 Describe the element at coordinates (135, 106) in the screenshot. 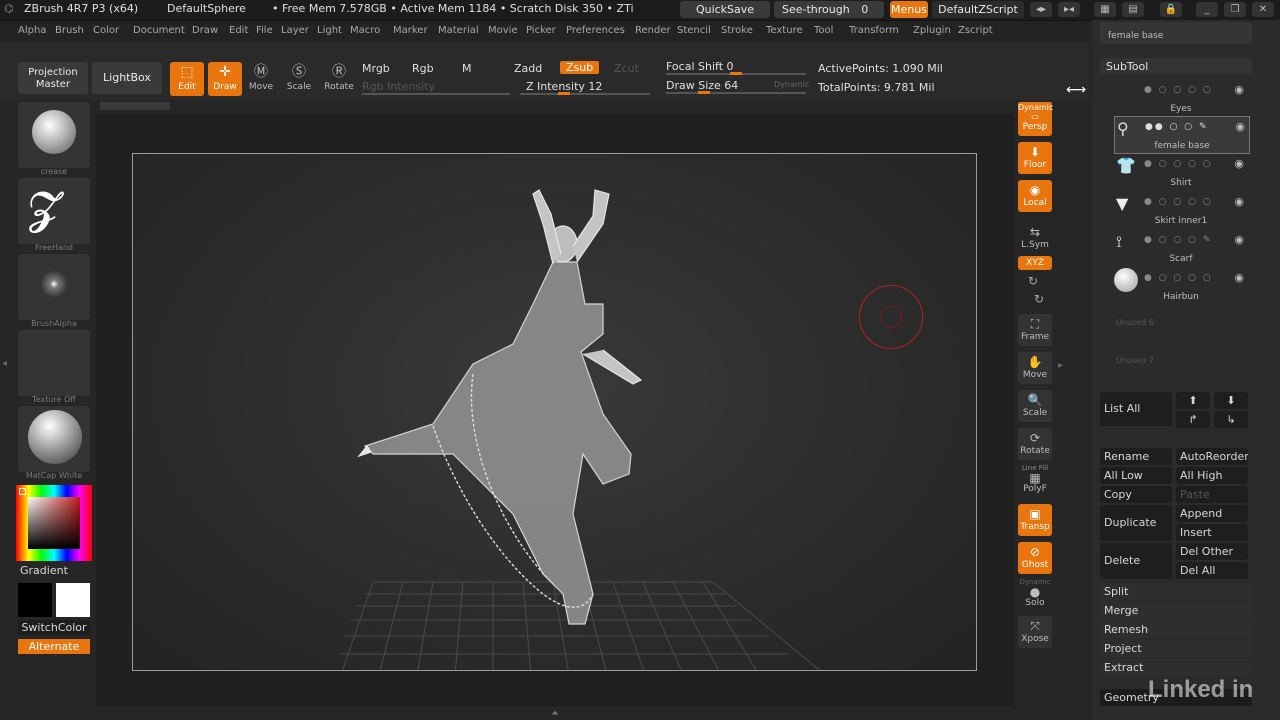

I see `canvas-scrollbar` at that location.